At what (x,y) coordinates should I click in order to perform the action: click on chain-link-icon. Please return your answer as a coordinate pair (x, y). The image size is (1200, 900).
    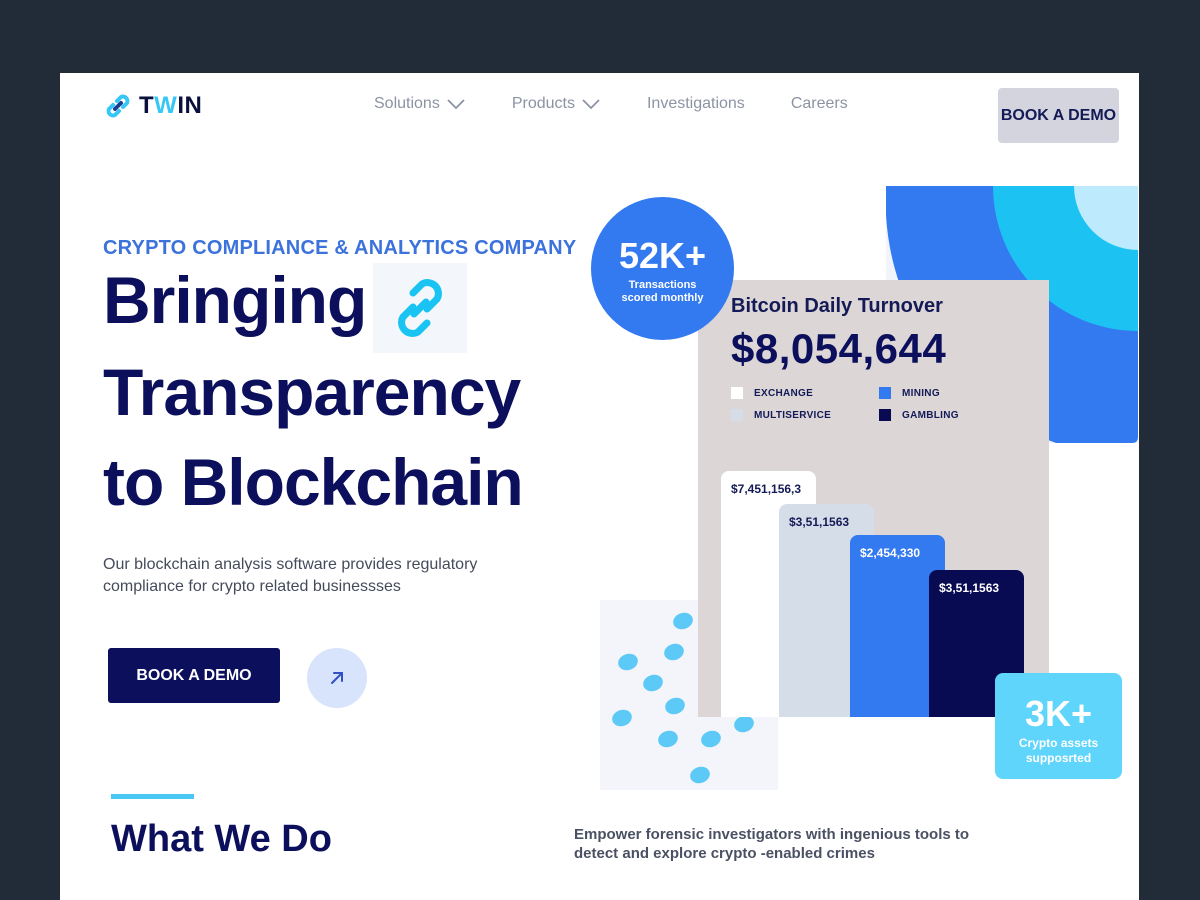
    Looking at the image, I should click on (420, 308).